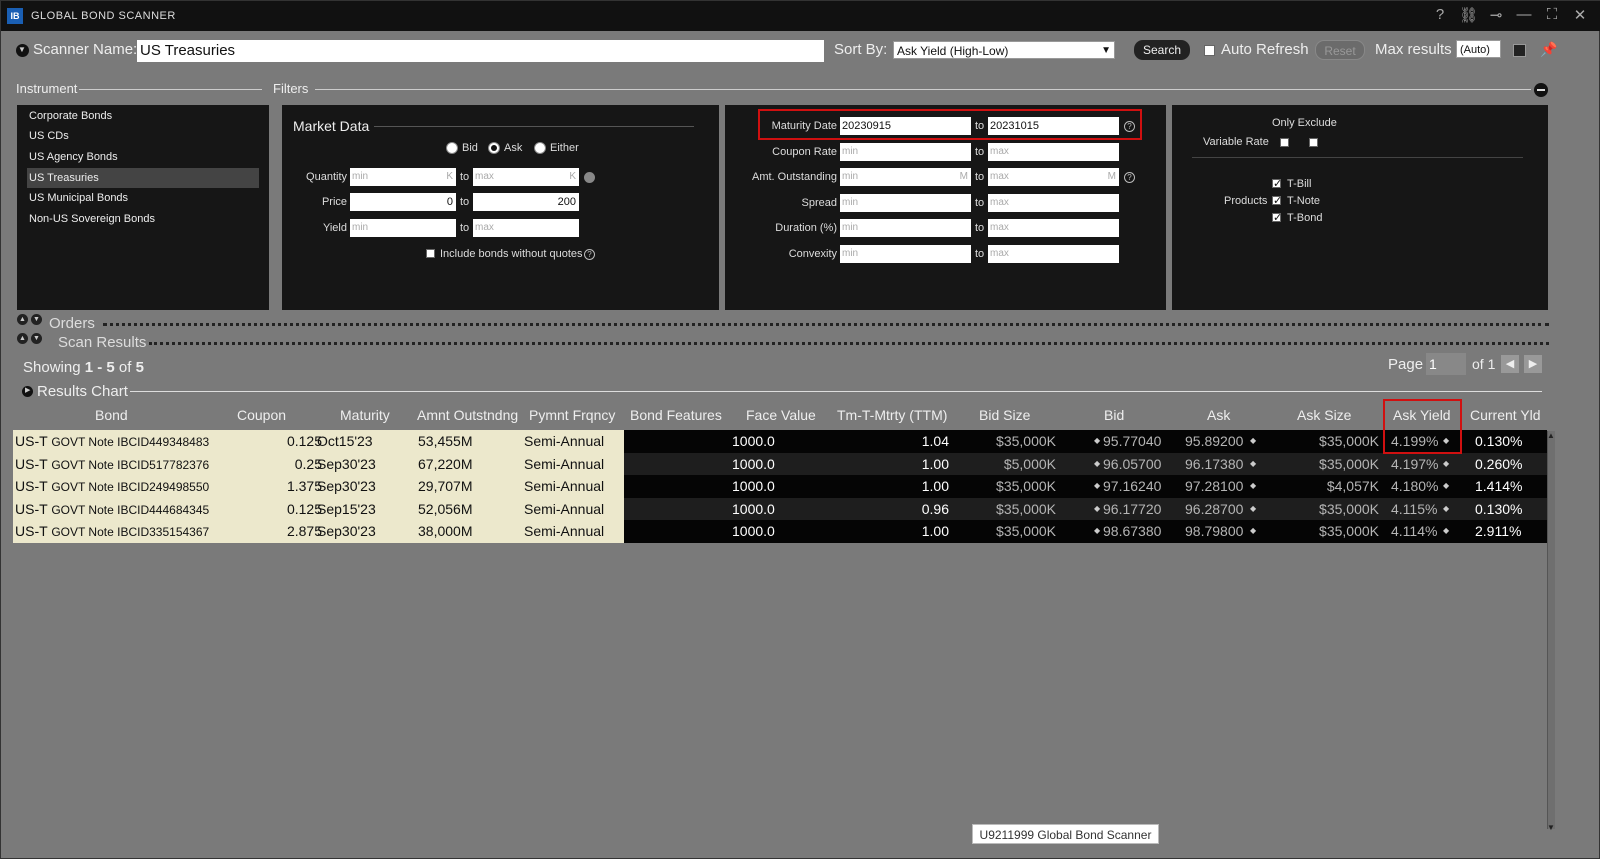 This screenshot has width=1600, height=859. What do you see at coordinates (1496, 15) in the screenshot?
I see `pin-icon: ⊸` at bounding box center [1496, 15].